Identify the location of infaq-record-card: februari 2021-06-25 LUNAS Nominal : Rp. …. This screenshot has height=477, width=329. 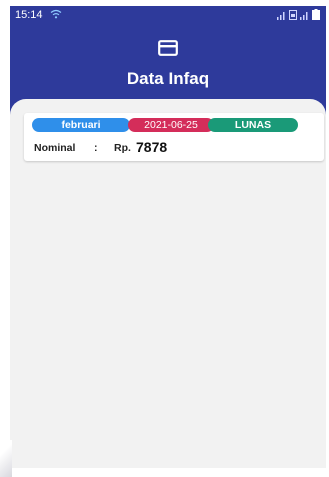
(174, 137).